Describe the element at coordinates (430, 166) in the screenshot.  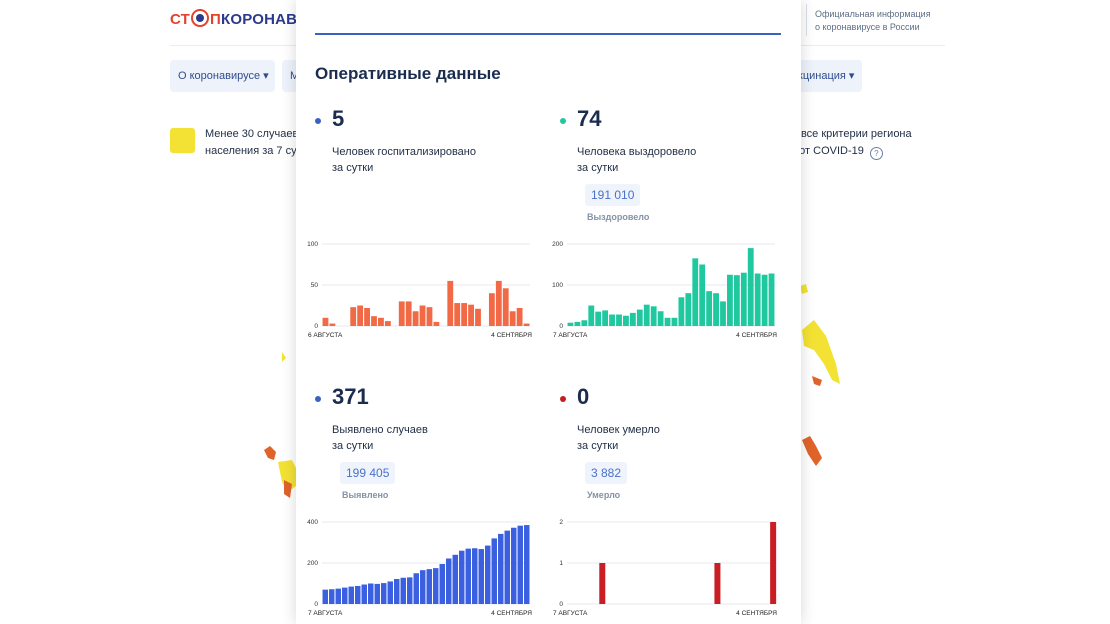
I see `stat-hospitalized: 5 Человек госпитализировано за сутки` at that location.